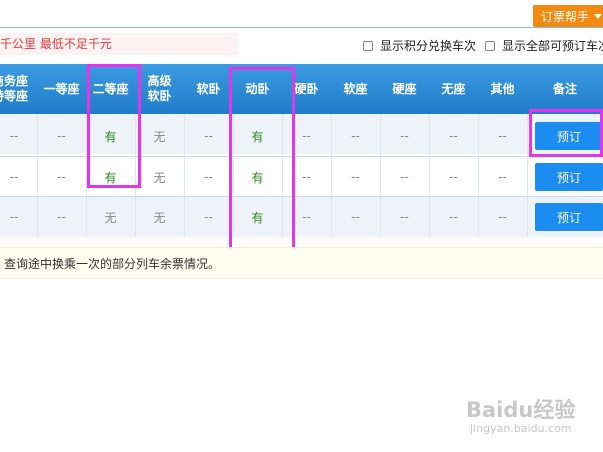 The height and width of the screenshot is (452, 603). Describe the element at coordinates (14, 88) in the screenshot. I see `col-business-seat: 商务座 特等座` at that location.